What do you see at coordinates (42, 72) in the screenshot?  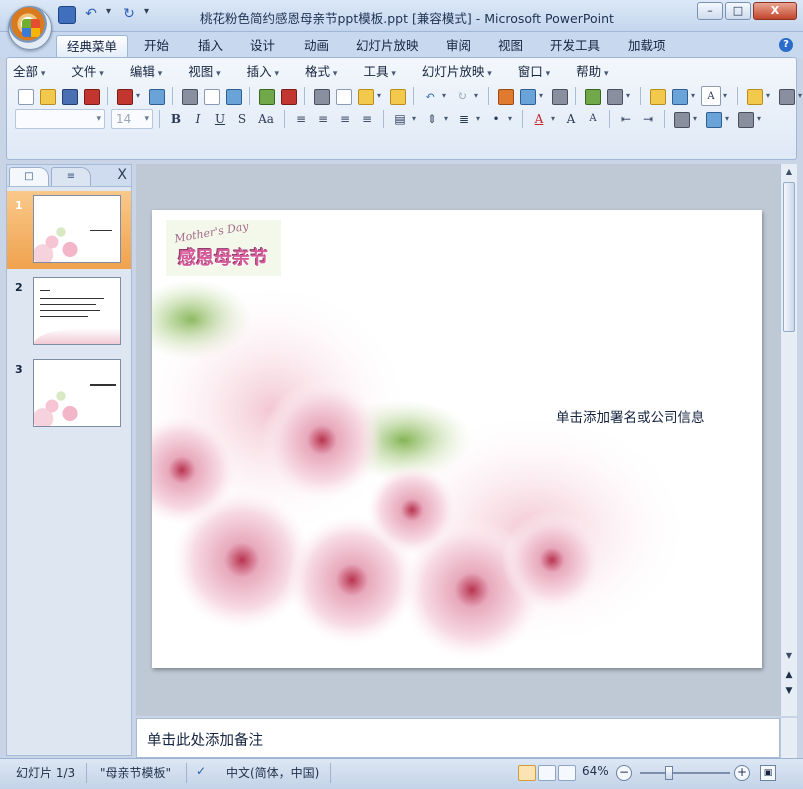 I see `menu-all: 全部` at bounding box center [42, 72].